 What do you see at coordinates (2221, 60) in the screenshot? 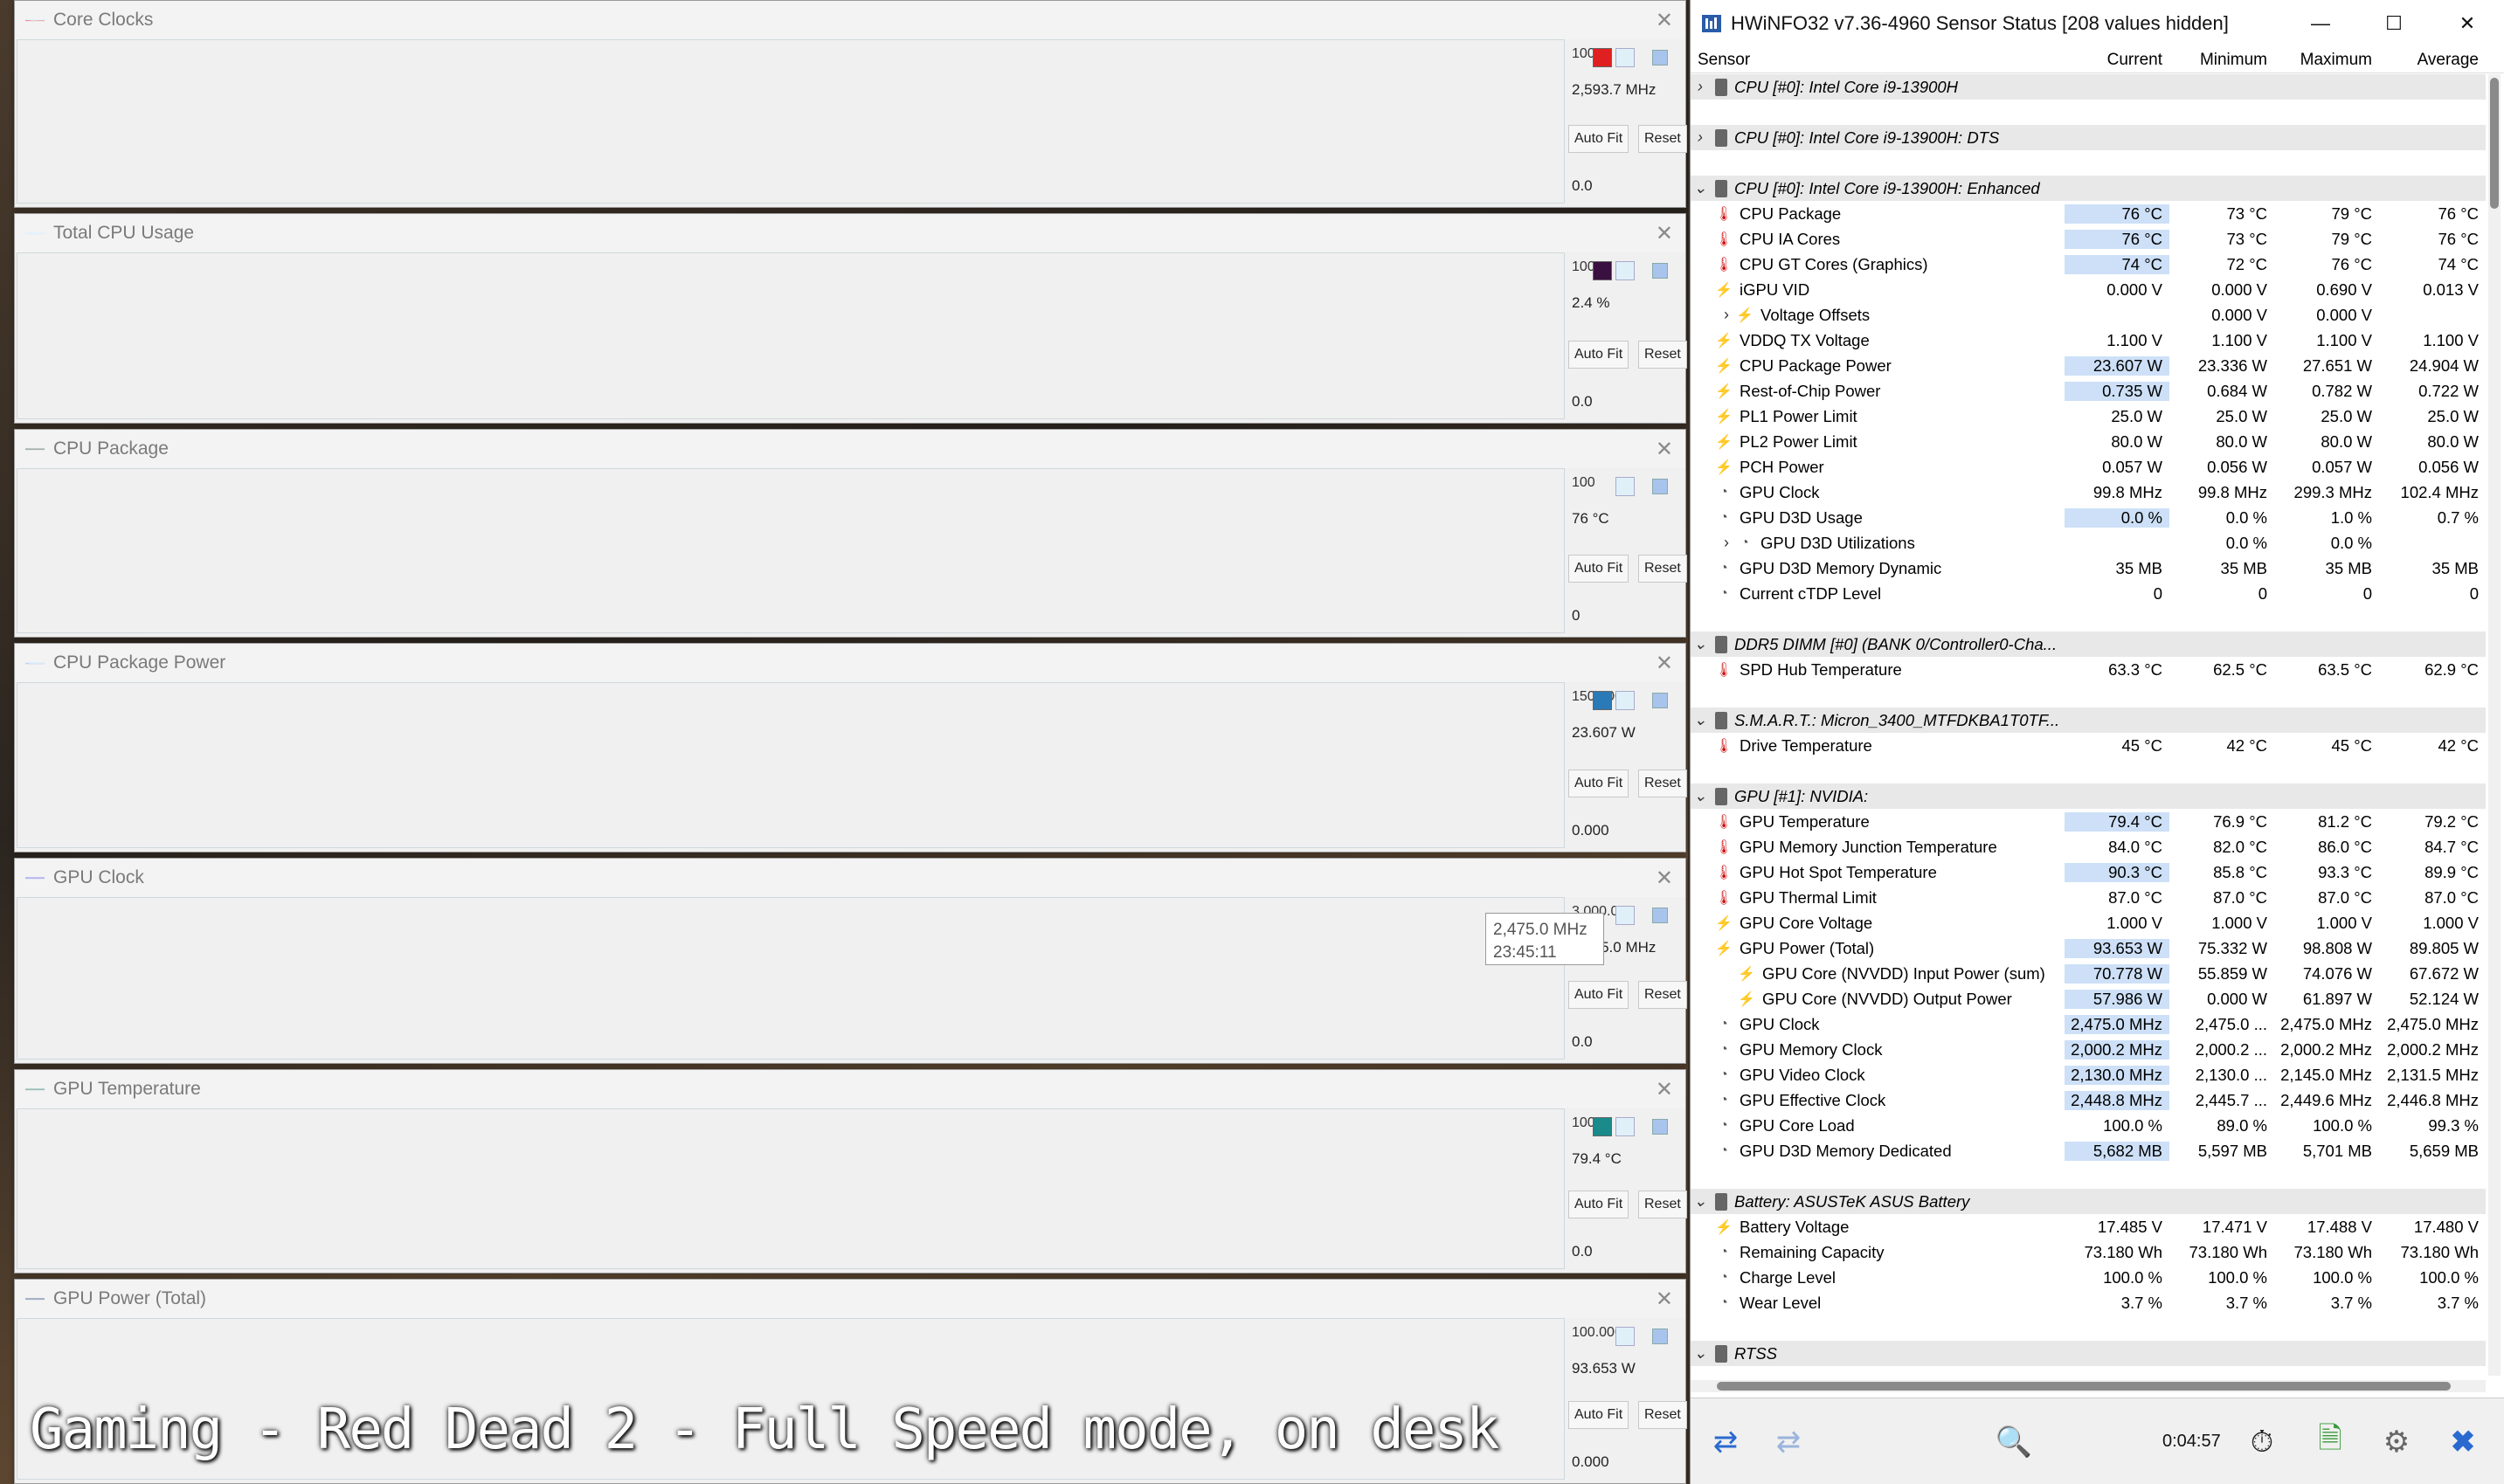
I see `col-minimum: Minimum` at bounding box center [2221, 60].